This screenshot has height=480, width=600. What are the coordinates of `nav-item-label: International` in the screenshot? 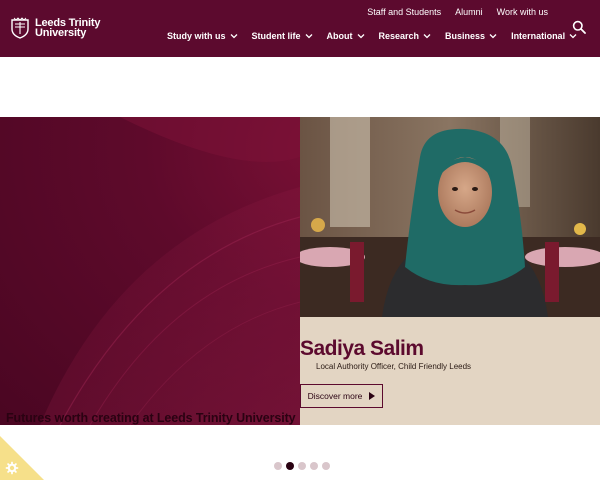 It's located at (538, 36).